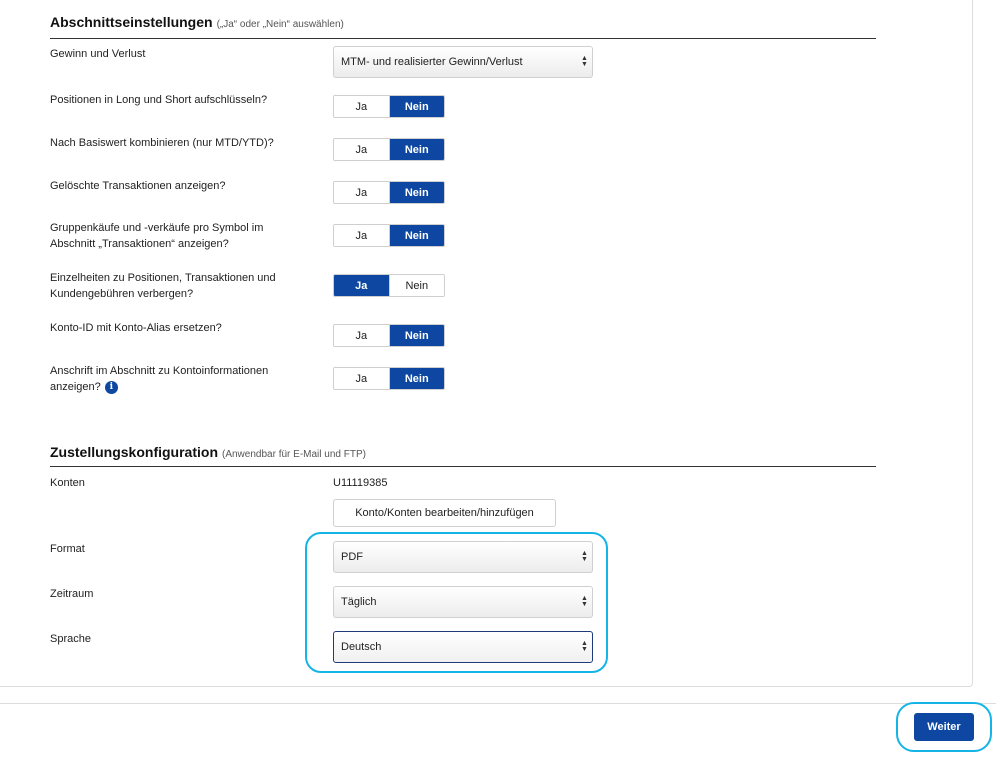 Image resolution: width=996 pixels, height=758 pixels. What do you see at coordinates (138, 186) in the screenshot?
I see `option-label: Gelöschte Transaktionen anzeigen?` at bounding box center [138, 186].